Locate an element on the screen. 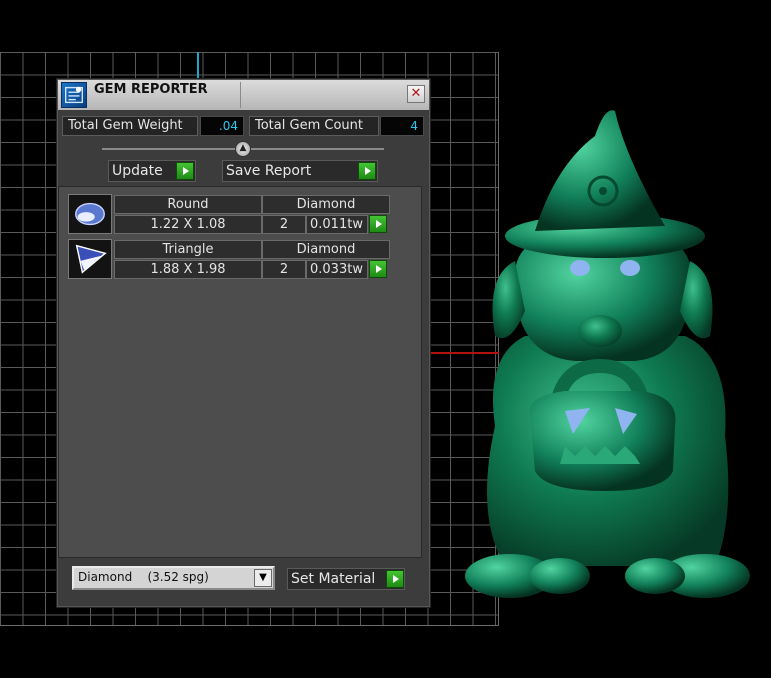 This screenshot has width=771, height=678. total-gem-weight-value: .04 is located at coordinates (222, 126).